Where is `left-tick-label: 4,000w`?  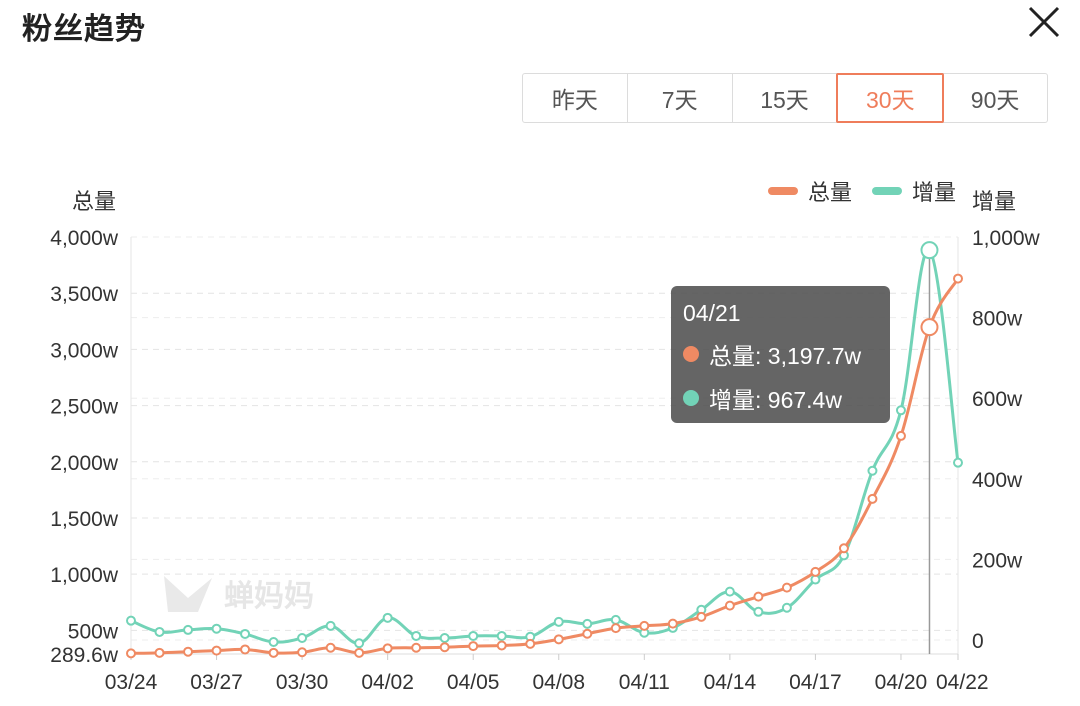 left-tick-label: 4,000w is located at coordinates (84, 238).